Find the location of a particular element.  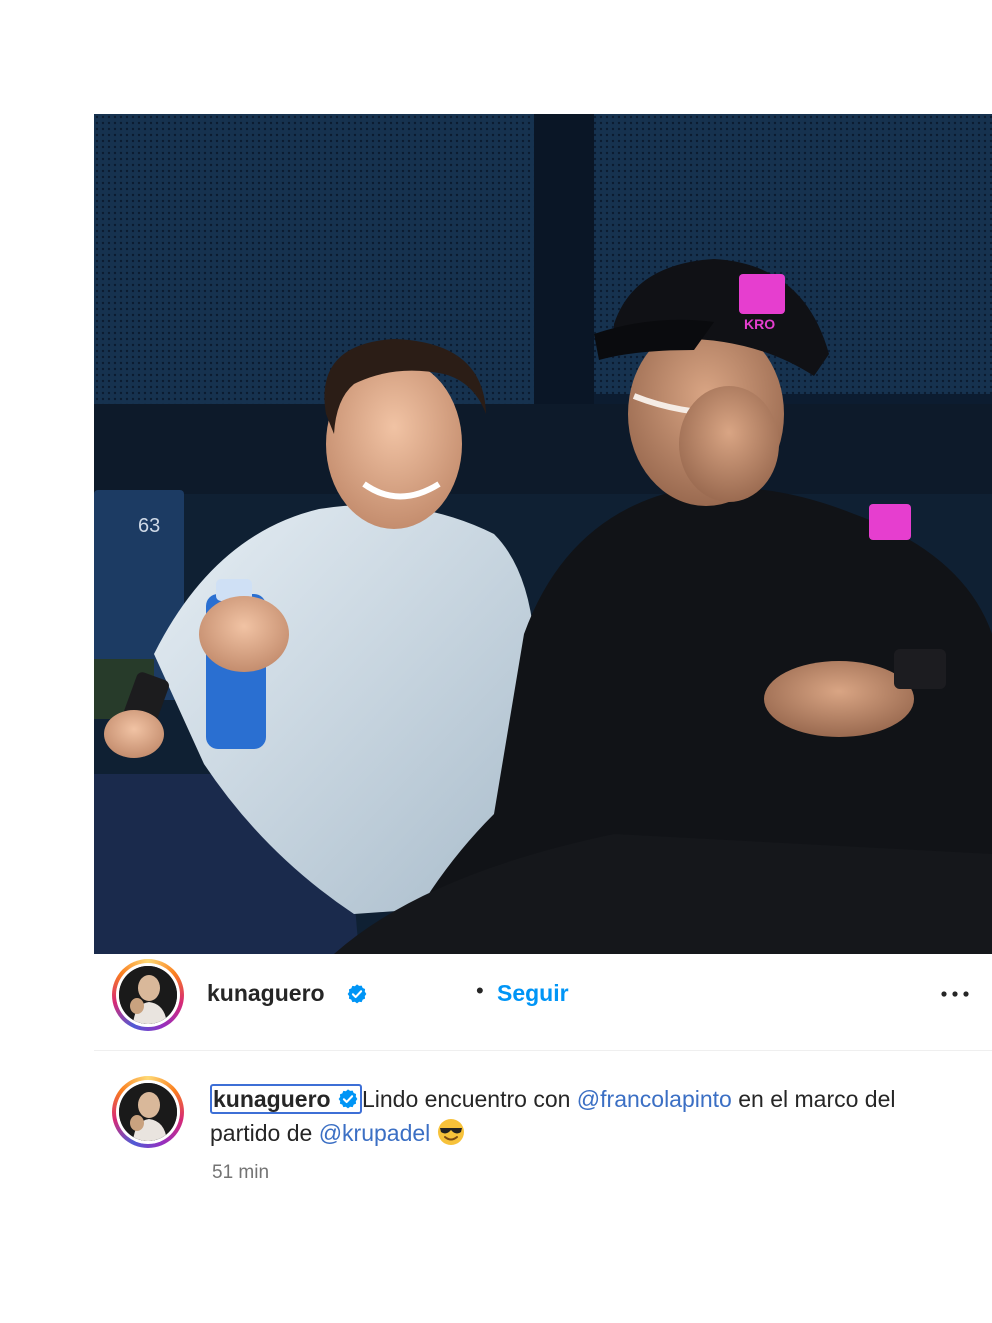

caption-username-text: kunaguero is located at coordinates (272, 1099).